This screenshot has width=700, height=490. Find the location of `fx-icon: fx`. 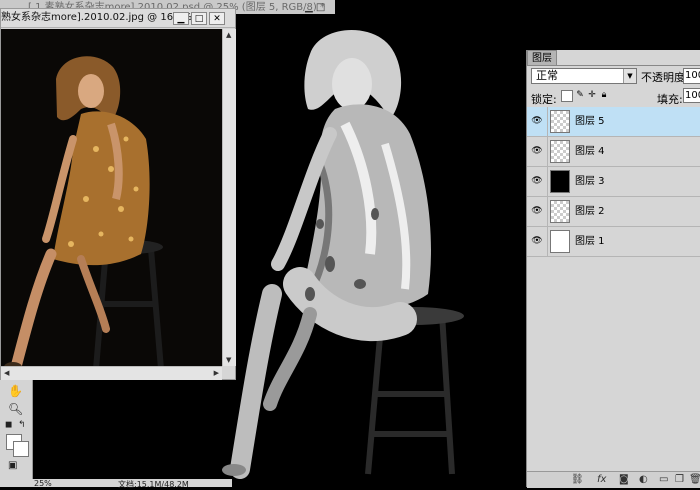

fx-icon: fx is located at coordinates (601, 479).